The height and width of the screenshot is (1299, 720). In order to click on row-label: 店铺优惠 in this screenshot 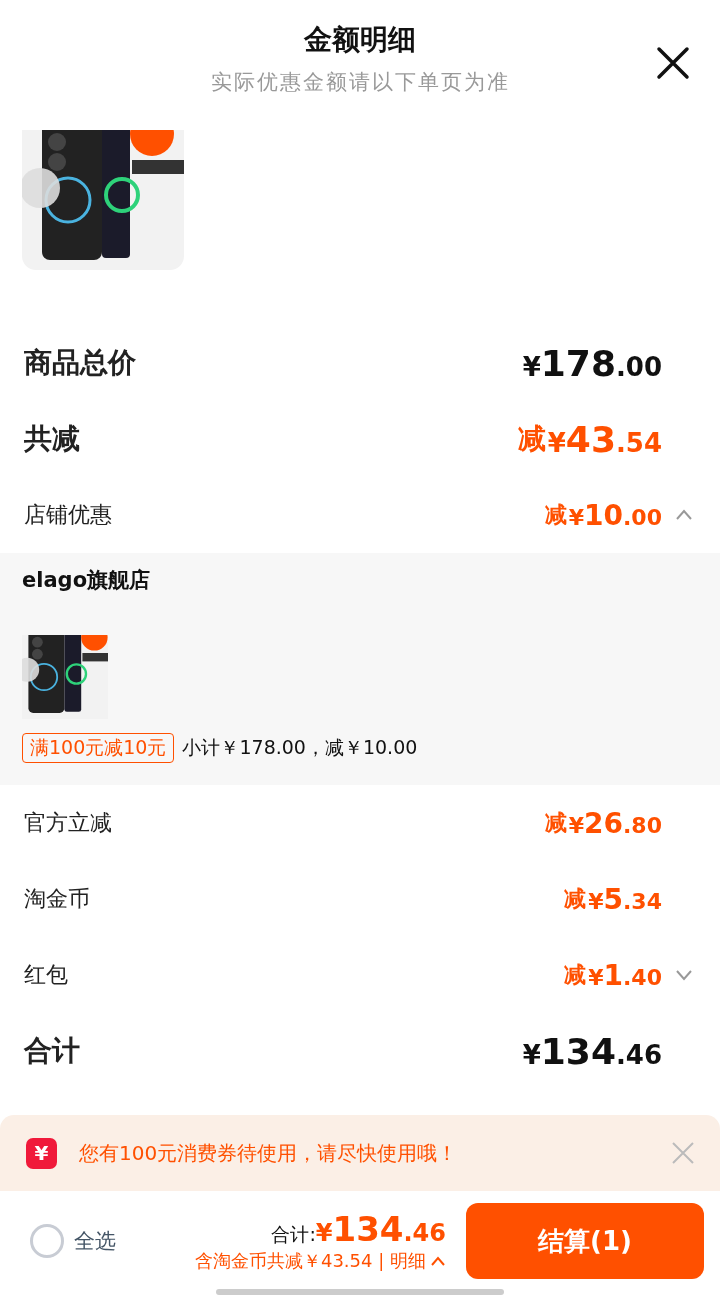, I will do `click(68, 515)`.